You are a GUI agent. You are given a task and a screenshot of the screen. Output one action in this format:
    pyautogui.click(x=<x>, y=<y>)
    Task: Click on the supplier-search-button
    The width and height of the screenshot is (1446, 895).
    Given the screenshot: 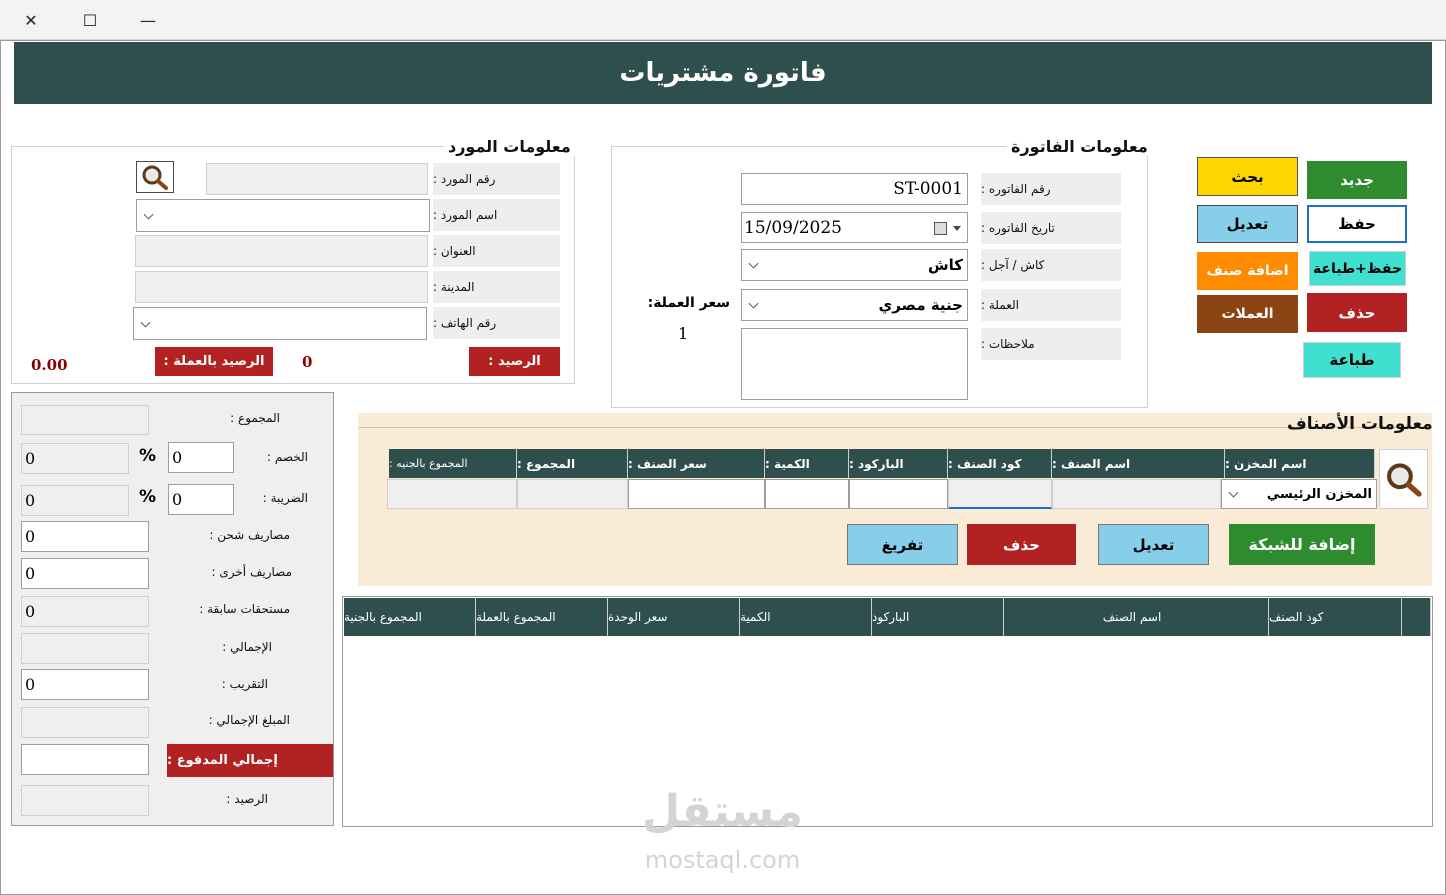 What is the action you would take?
    pyautogui.click(x=155, y=177)
    